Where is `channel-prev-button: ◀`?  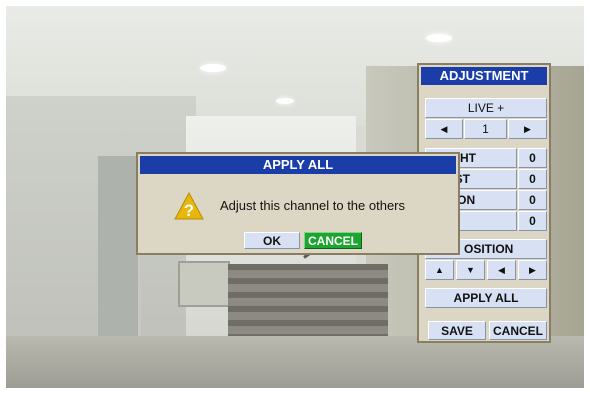 channel-prev-button: ◀ is located at coordinates (444, 129).